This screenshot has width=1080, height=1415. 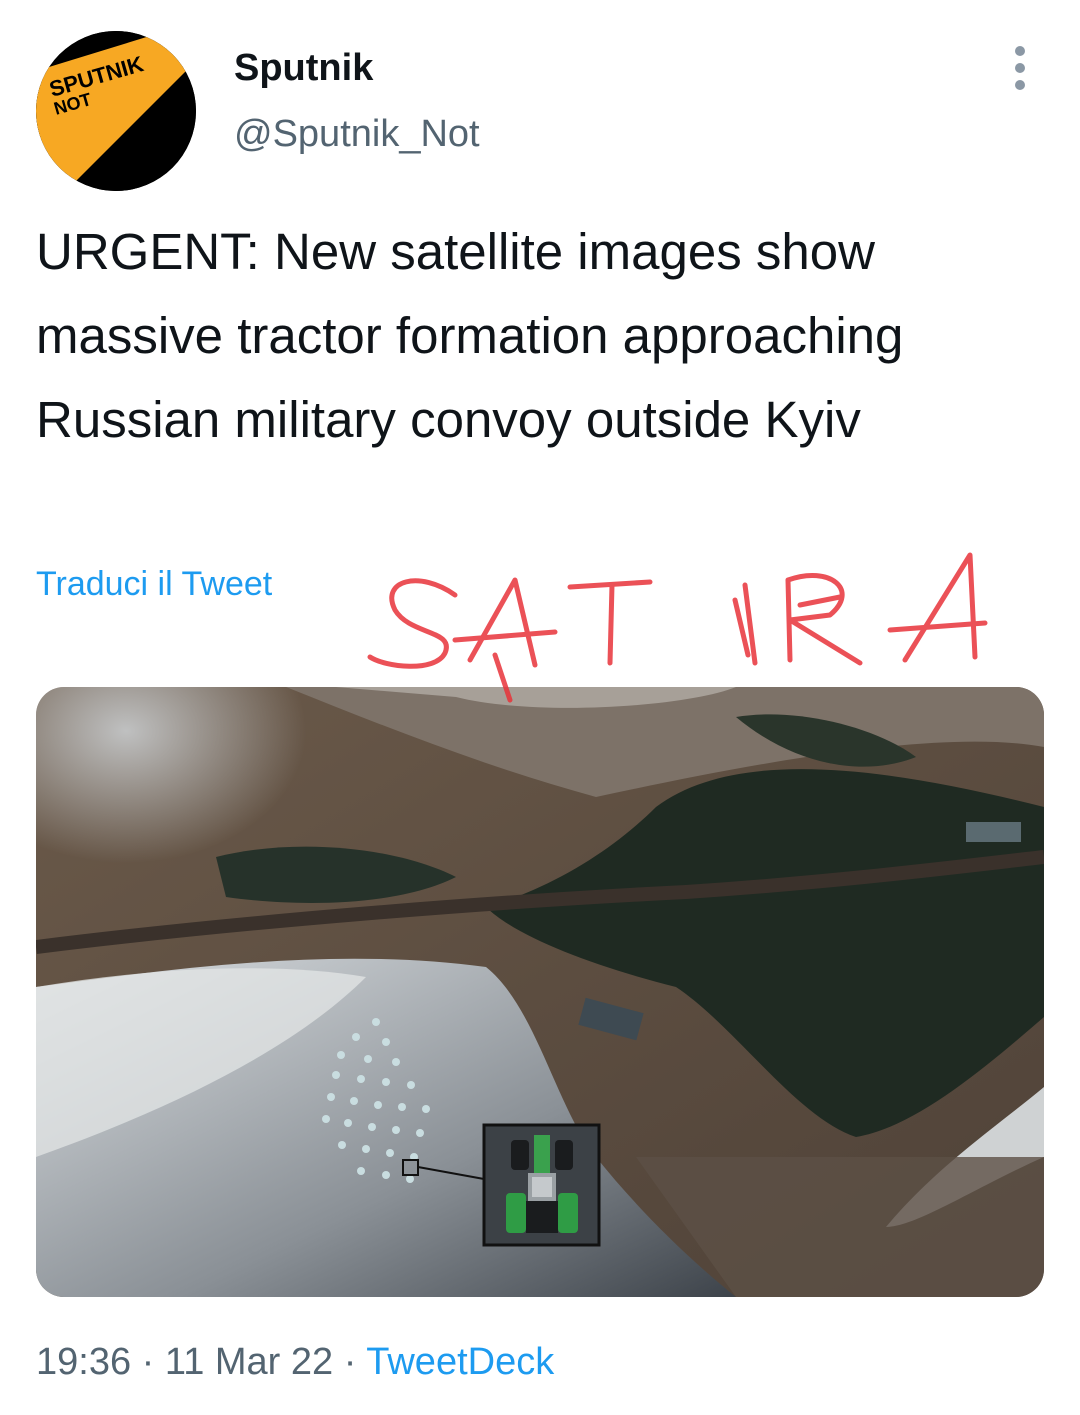 I want to click on tweet-time: 19:36, so click(x=83, y=1362).